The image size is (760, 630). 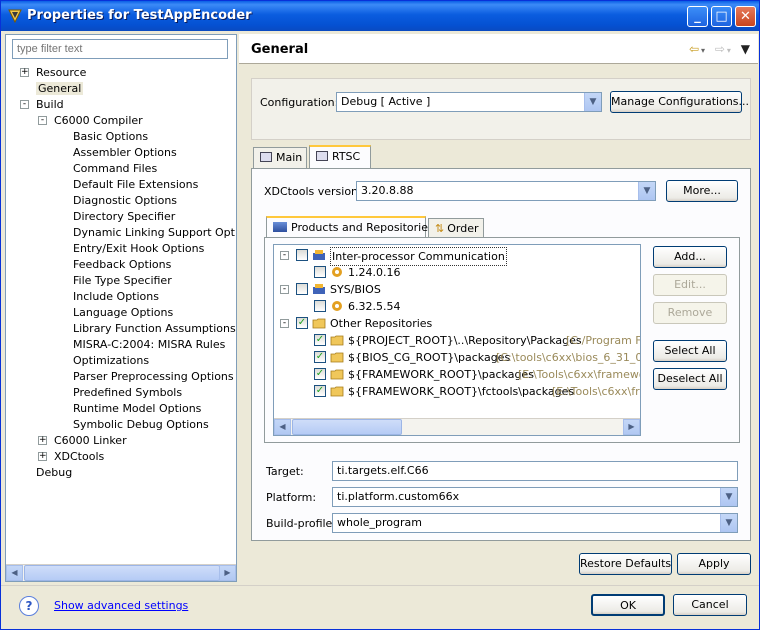 What do you see at coordinates (719, 49) in the screenshot?
I see `forward-arrow-icon: ⇨` at bounding box center [719, 49].